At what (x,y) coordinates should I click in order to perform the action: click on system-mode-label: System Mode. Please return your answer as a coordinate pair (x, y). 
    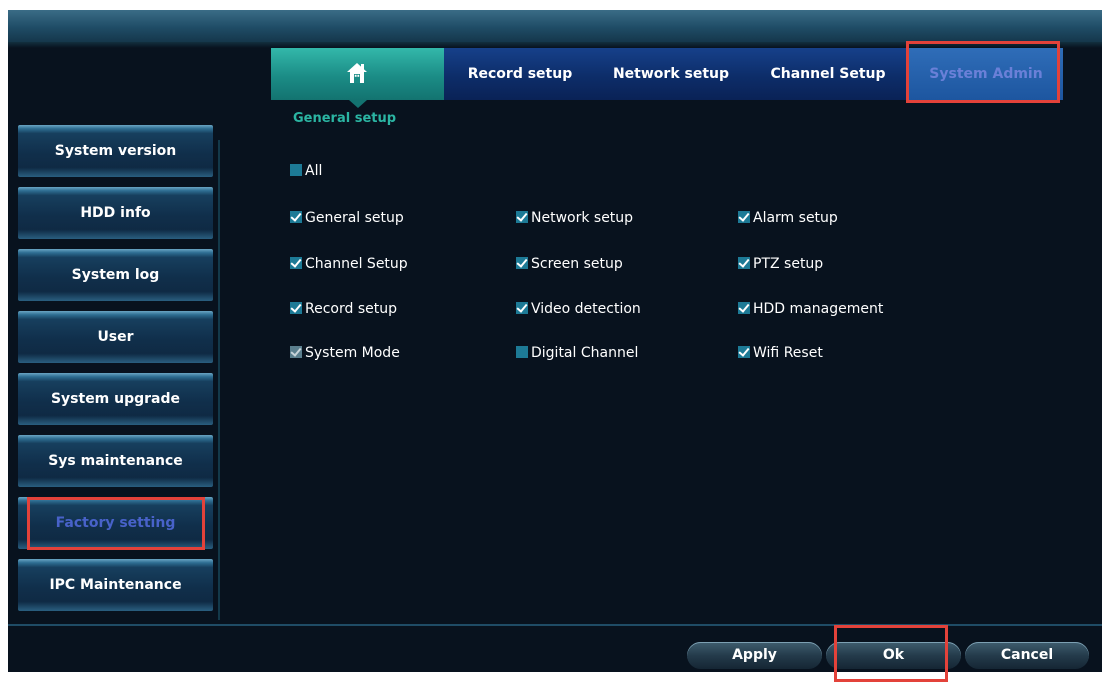
    Looking at the image, I should click on (352, 353).